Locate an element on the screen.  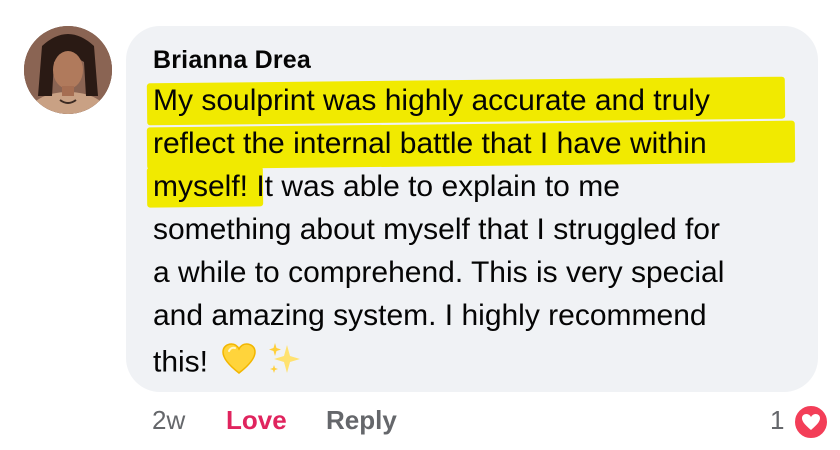
comment-text-line-last: this! is located at coordinates (228, 363).